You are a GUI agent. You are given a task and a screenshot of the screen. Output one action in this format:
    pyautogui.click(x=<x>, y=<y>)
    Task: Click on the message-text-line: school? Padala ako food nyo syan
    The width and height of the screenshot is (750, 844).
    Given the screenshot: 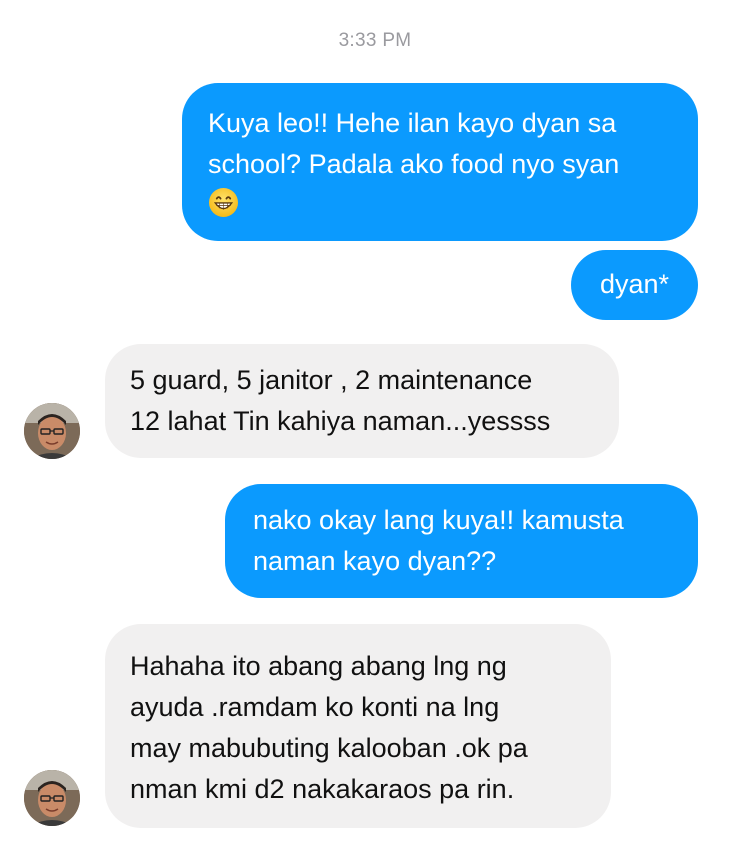 What is the action you would take?
    pyautogui.click(x=414, y=164)
    